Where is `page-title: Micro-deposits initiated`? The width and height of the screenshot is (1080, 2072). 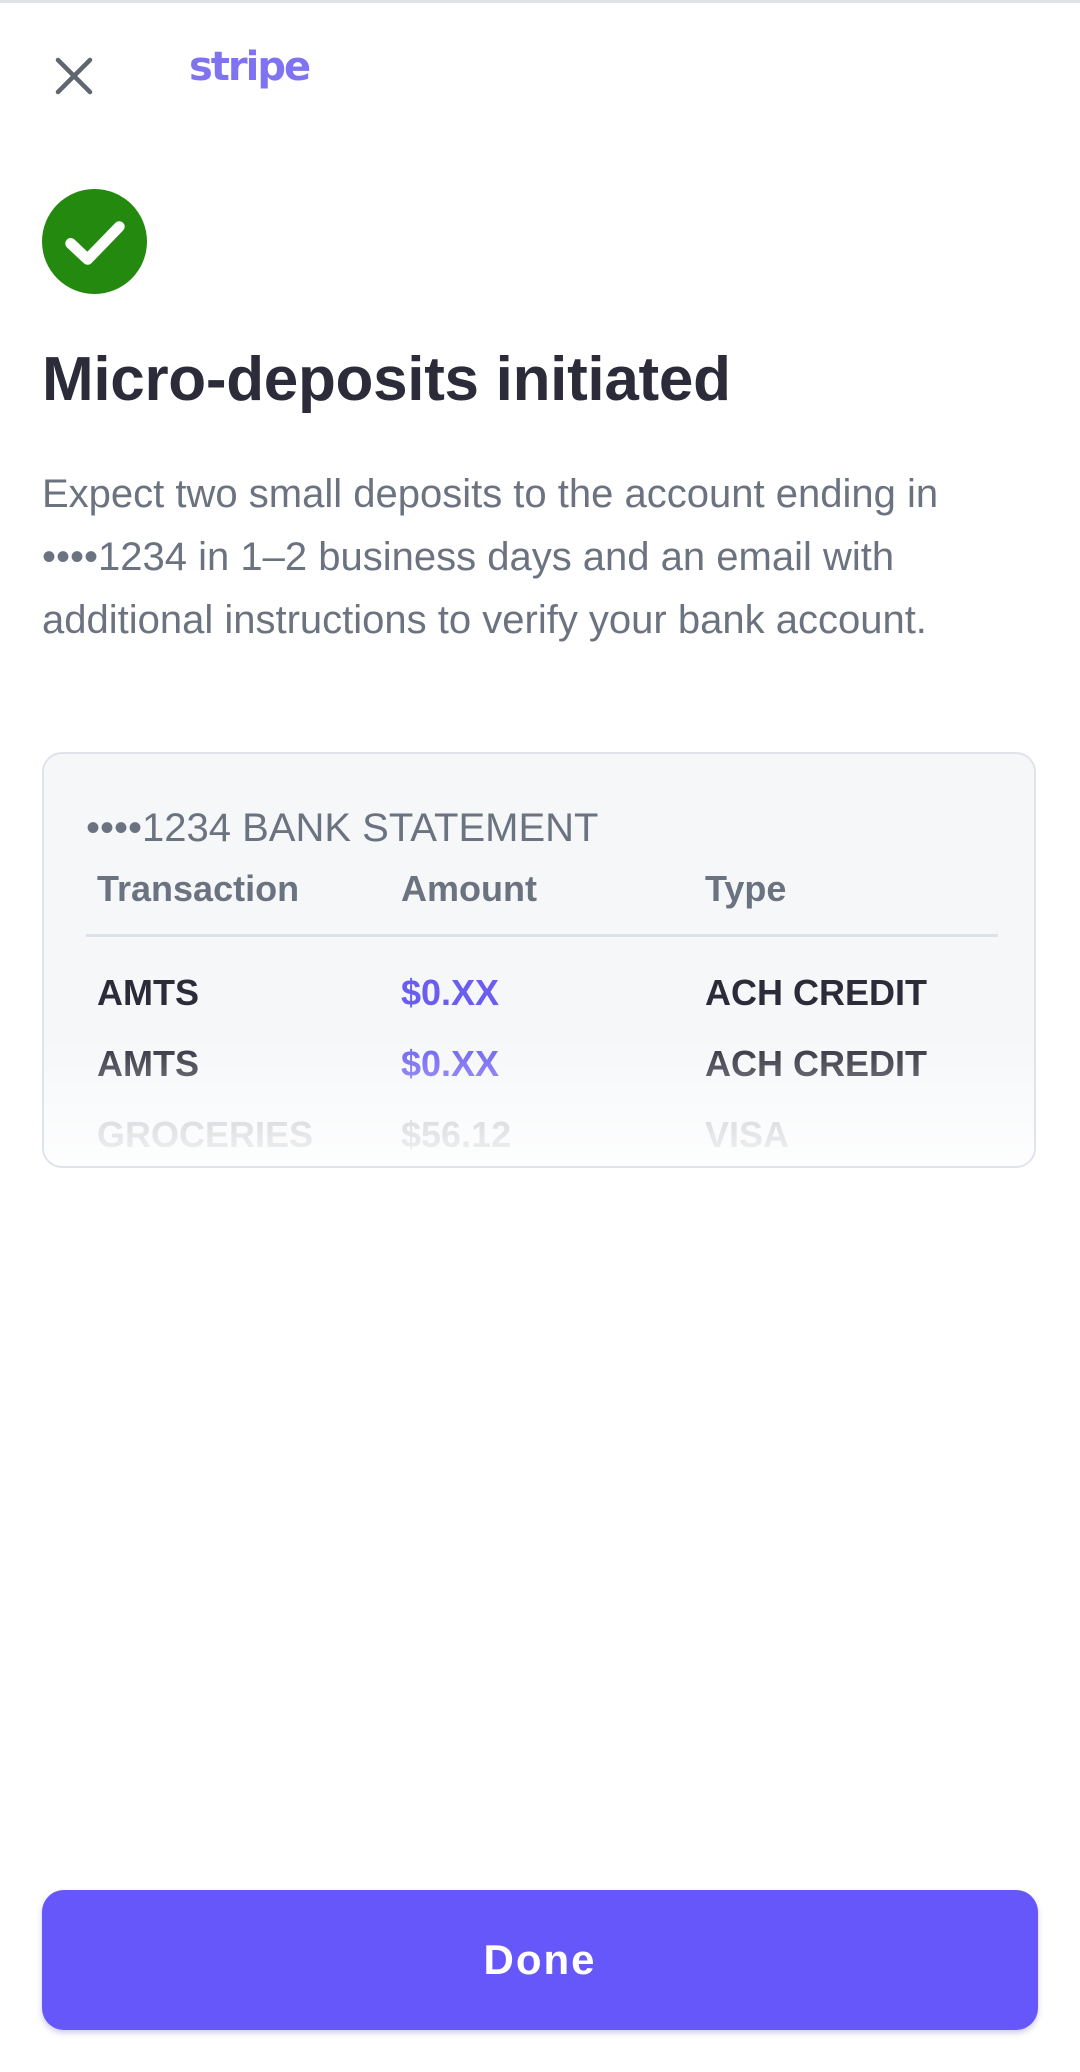 page-title: Micro-deposits initiated is located at coordinates (386, 379).